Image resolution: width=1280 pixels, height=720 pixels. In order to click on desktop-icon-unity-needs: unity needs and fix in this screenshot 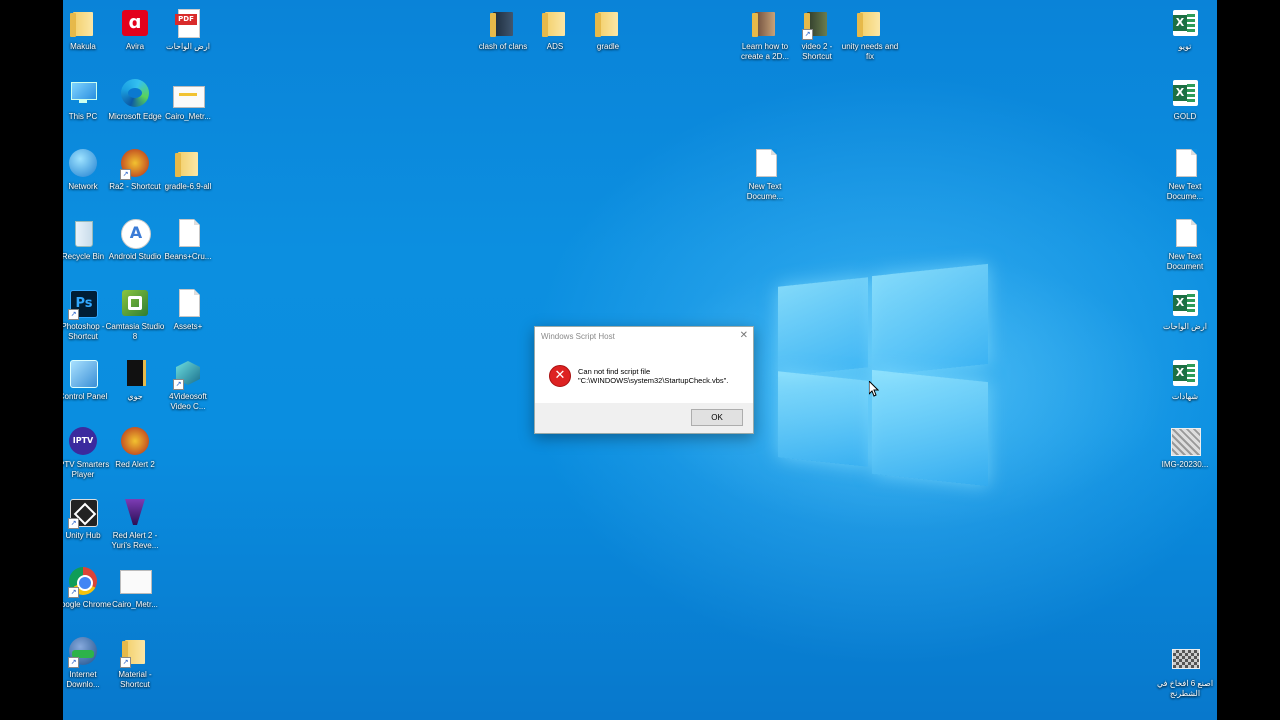, I will do `click(870, 35)`.